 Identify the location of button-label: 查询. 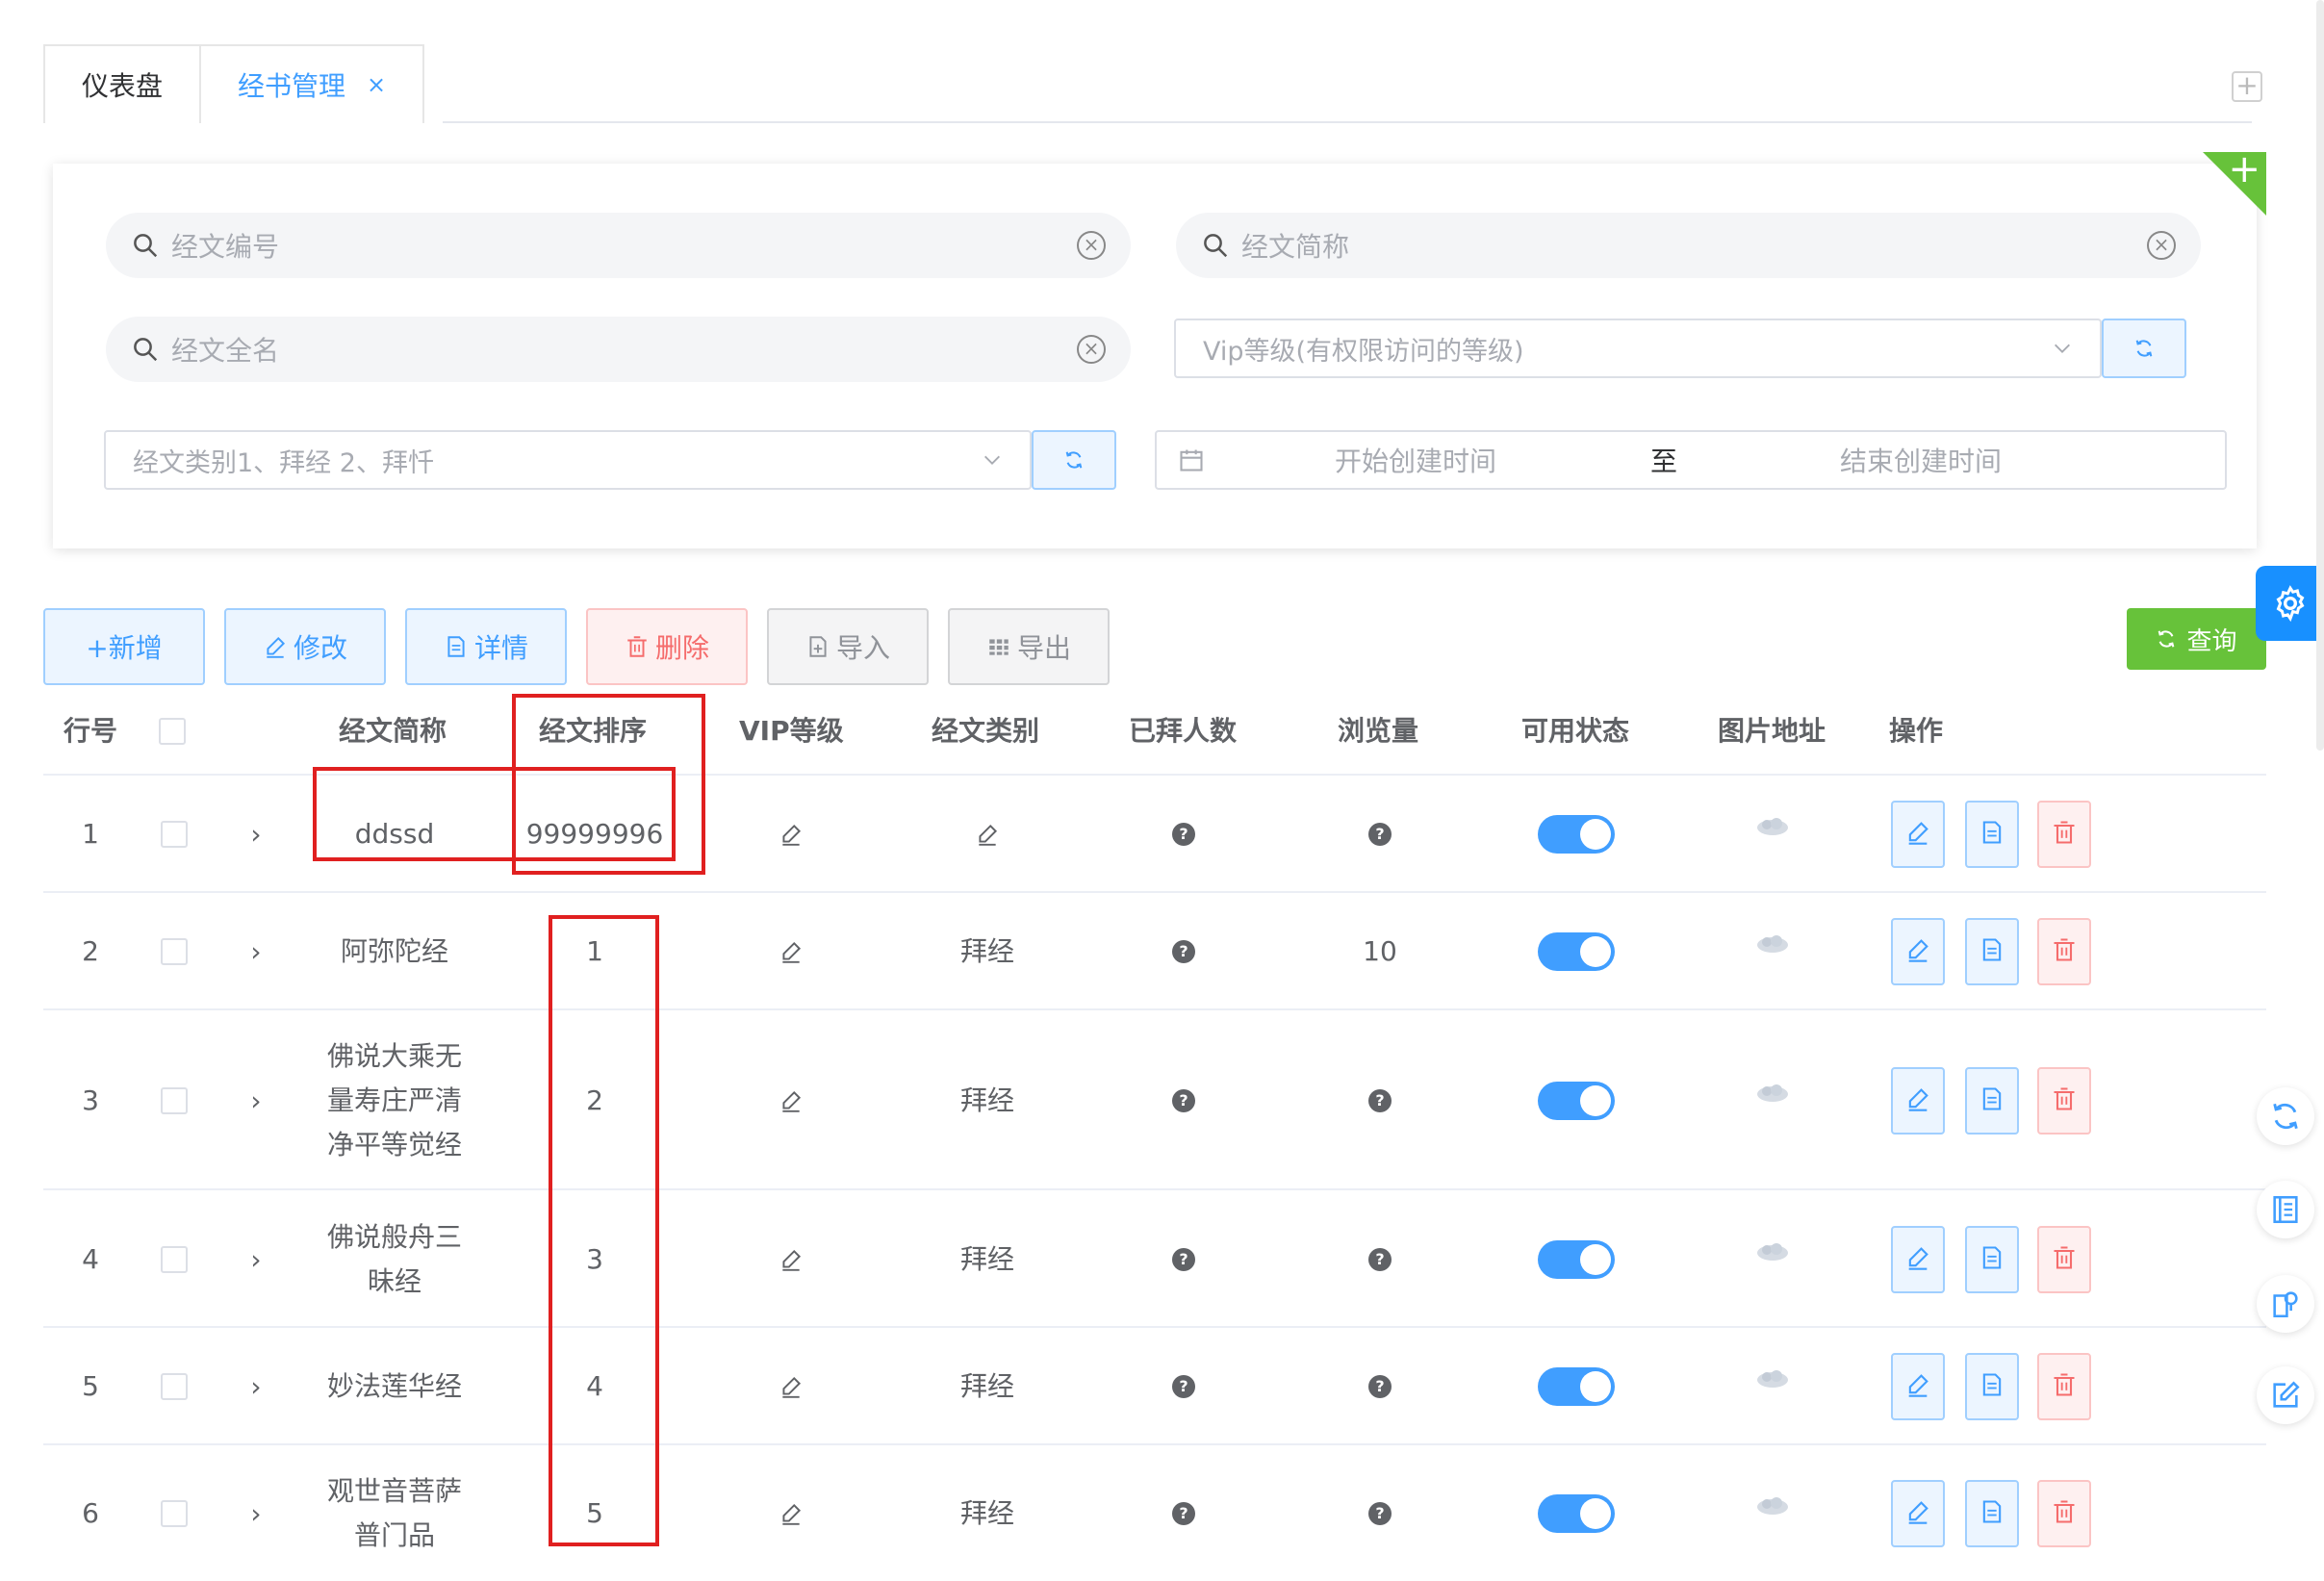
(2212, 641).